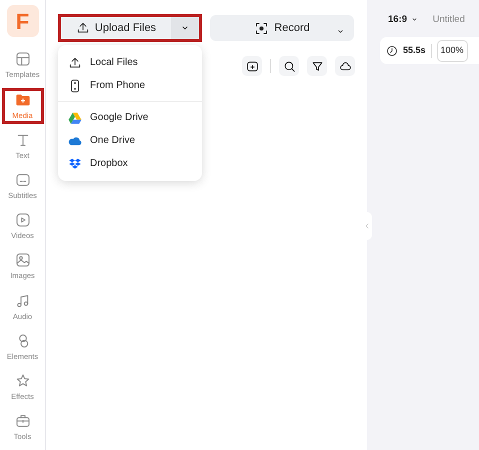 The height and width of the screenshot is (450, 479). Describe the element at coordinates (367, 226) in the screenshot. I see `chevron-left-icon` at that location.